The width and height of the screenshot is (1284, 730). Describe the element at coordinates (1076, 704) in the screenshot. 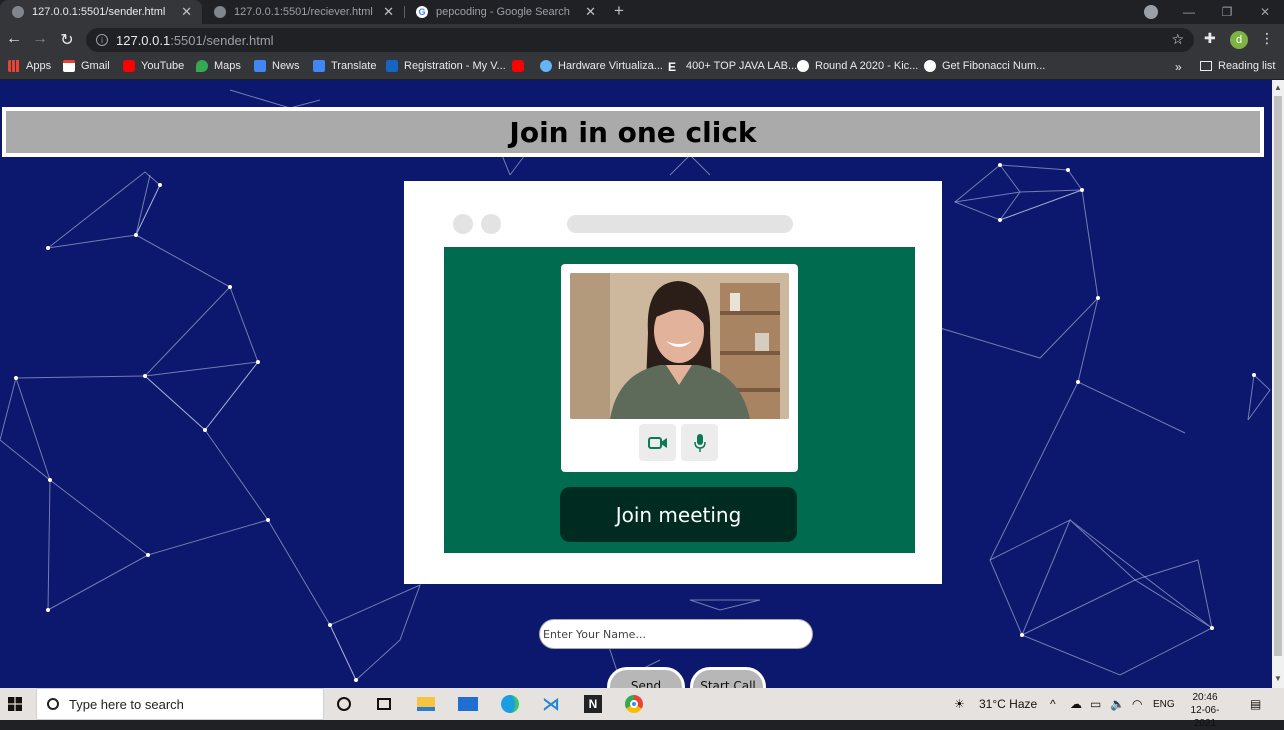

I see `onedrive-cloud-icon: ☁` at that location.